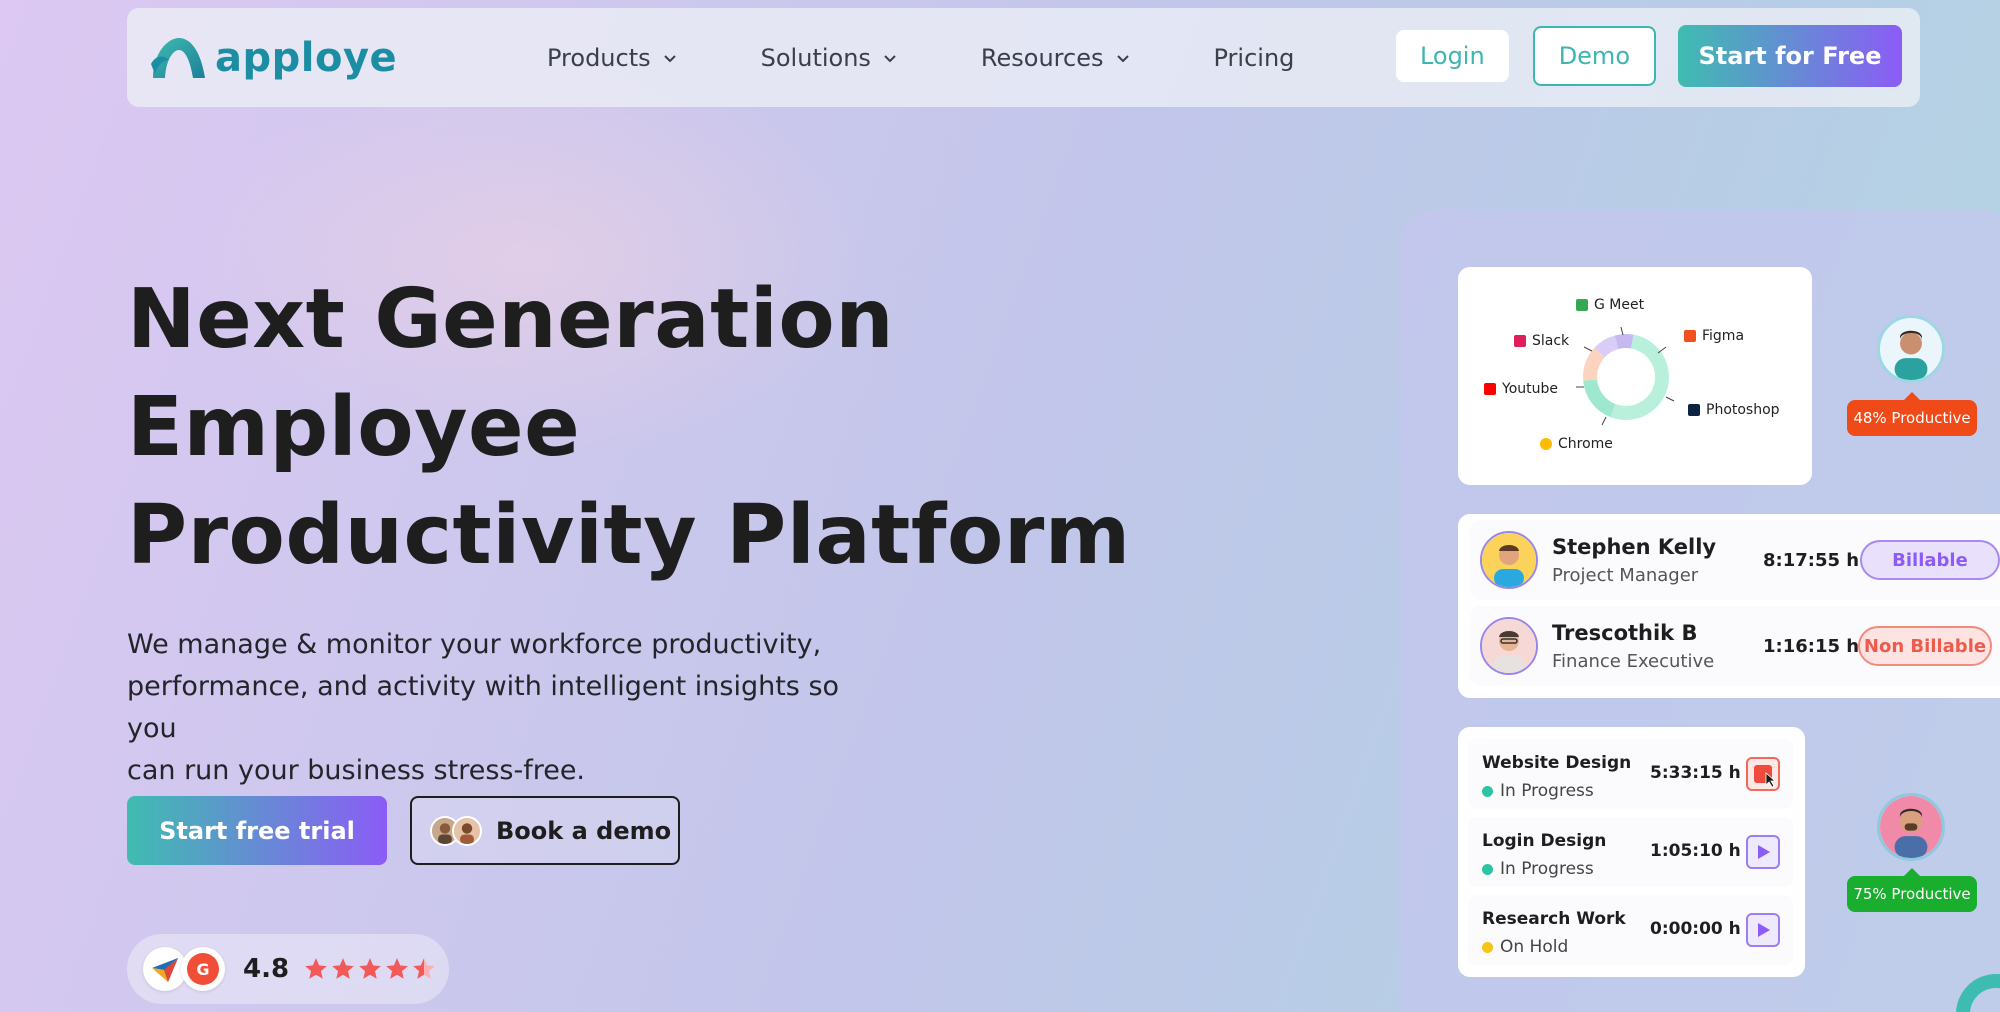 Image resolution: width=2000 pixels, height=1012 pixels. What do you see at coordinates (1633, 661) in the screenshot?
I see `person-role: Finance Executive` at bounding box center [1633, 661].